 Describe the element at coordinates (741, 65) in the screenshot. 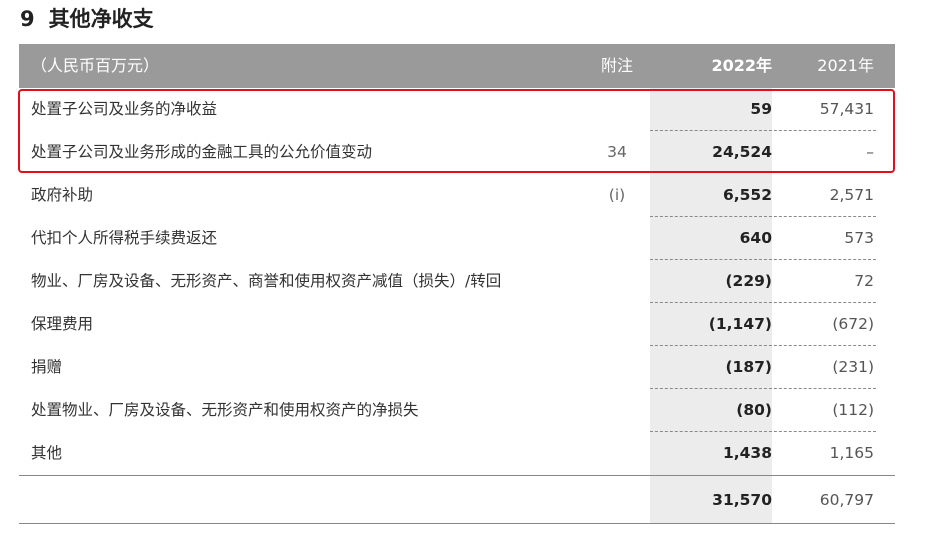

I see `header-2022: 2022年` at that location.